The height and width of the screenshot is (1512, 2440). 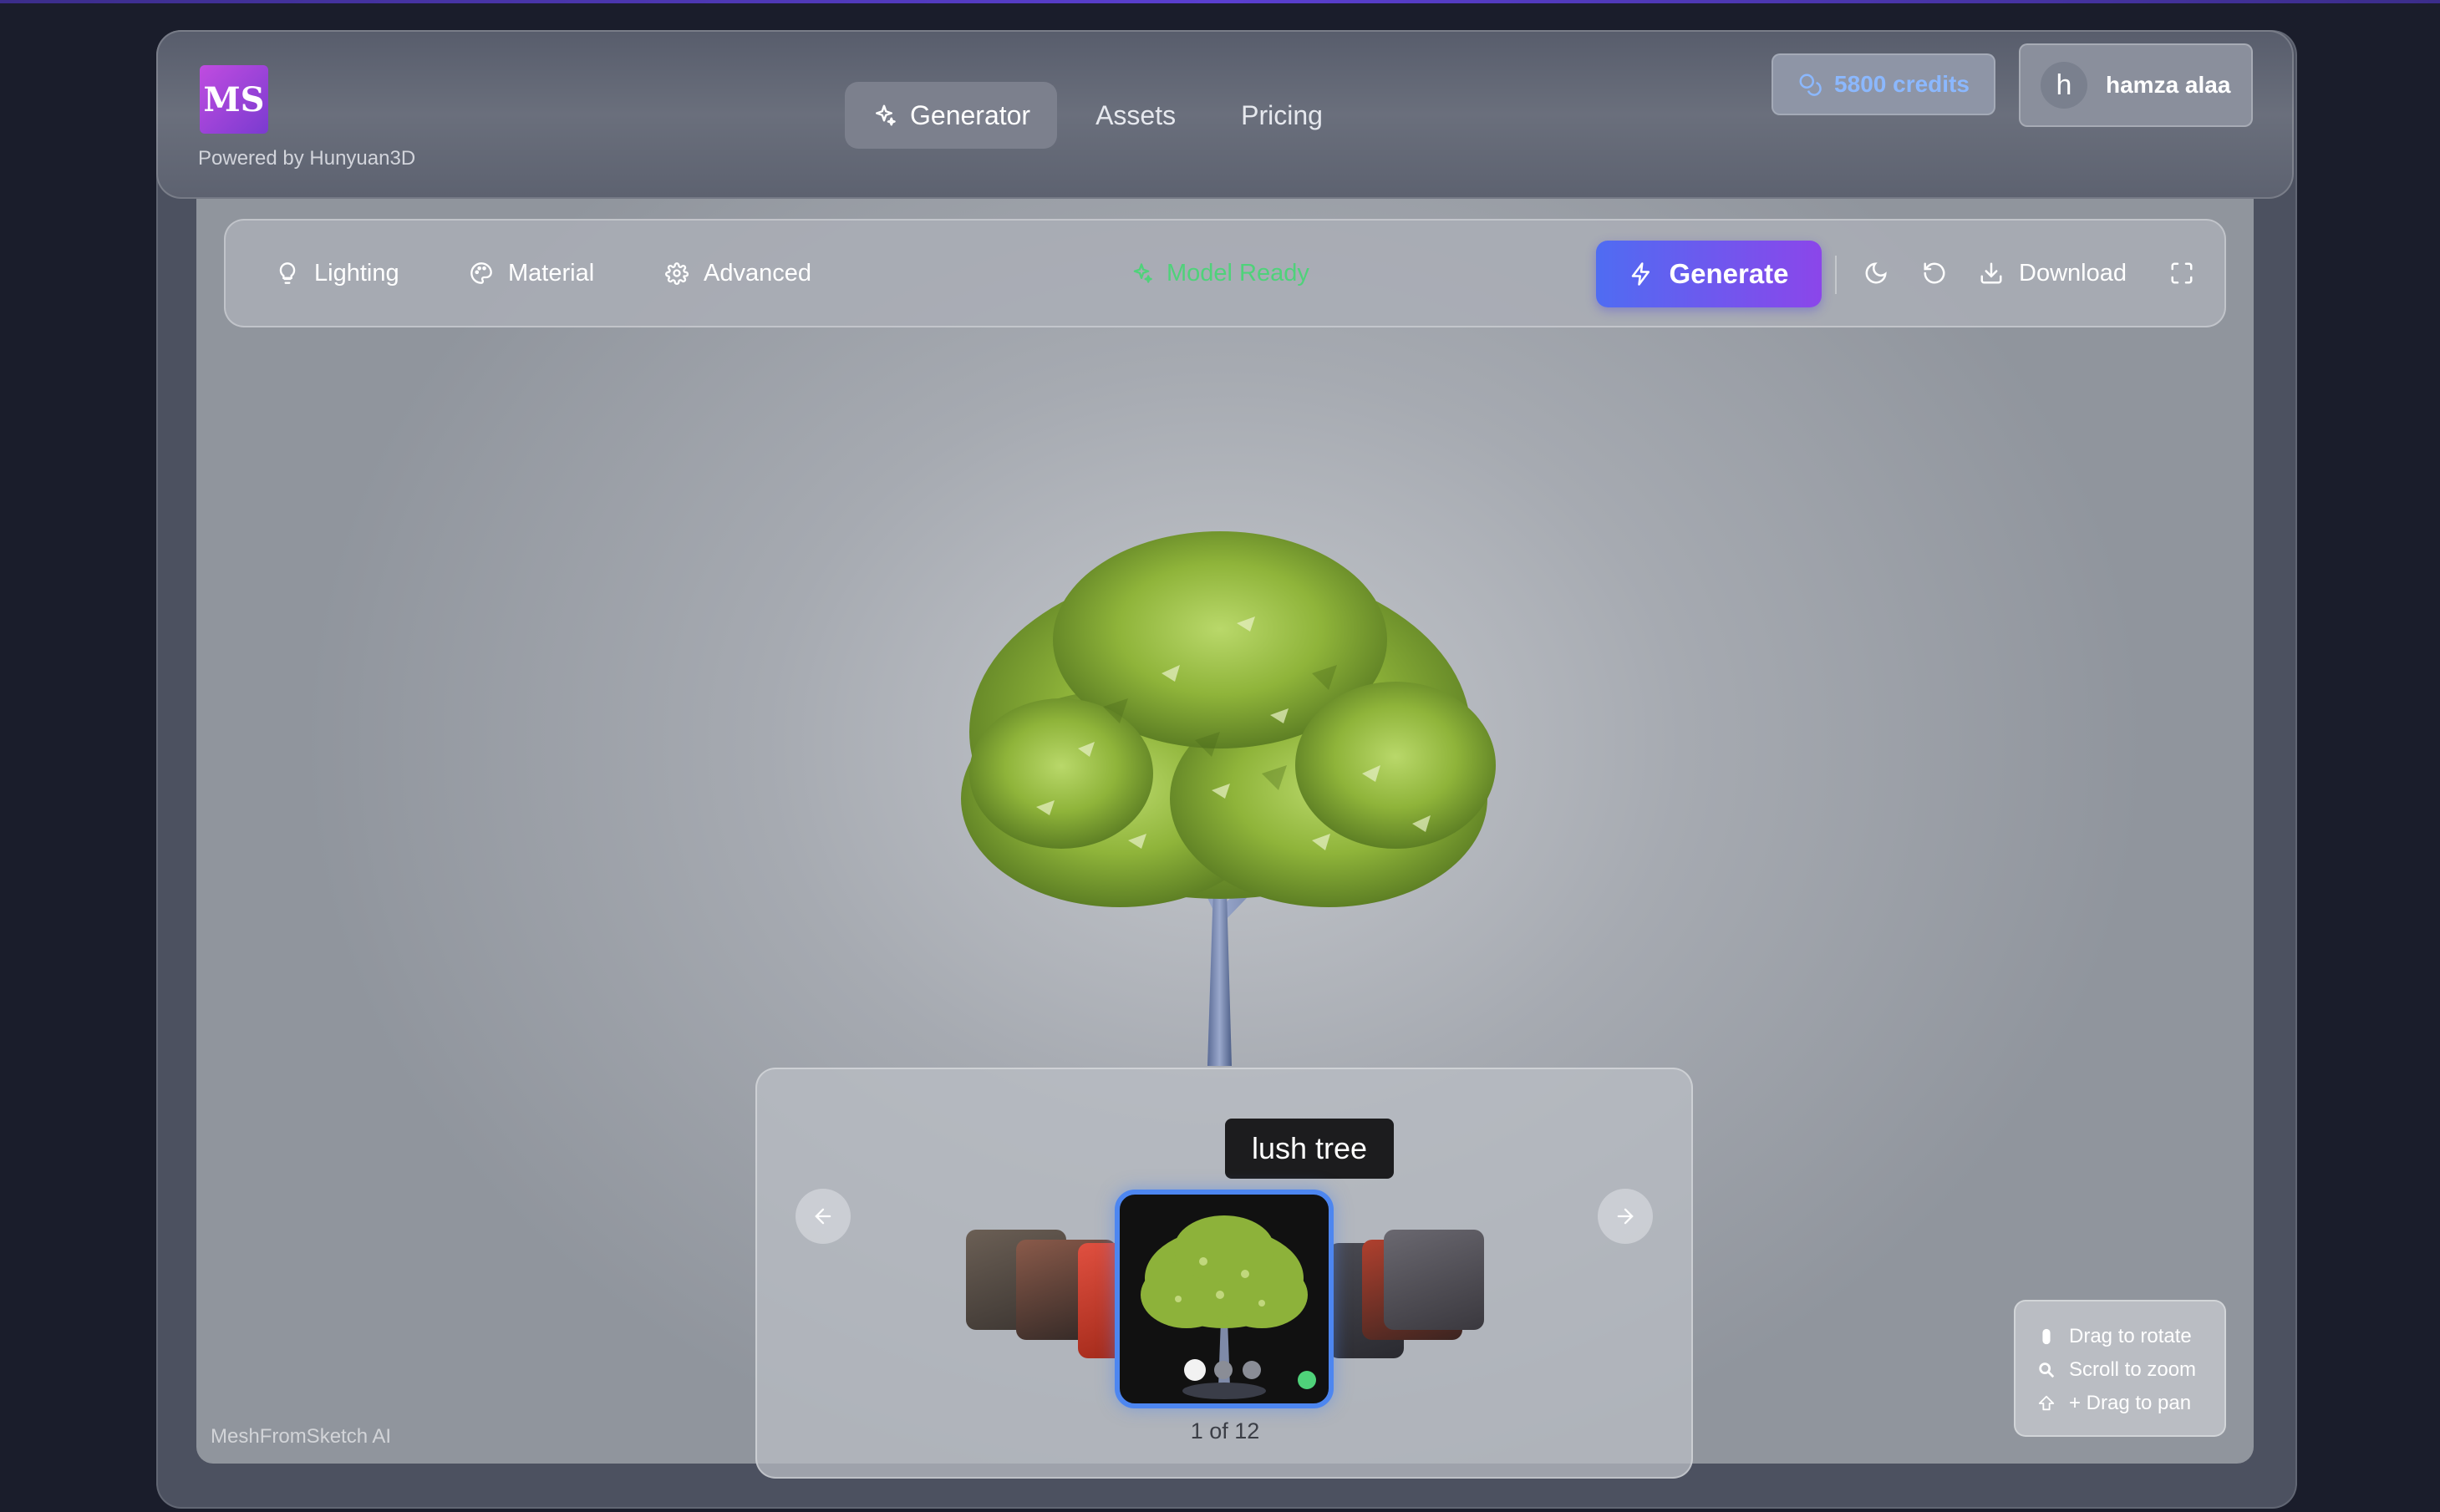 What do you see at coordinates (1641, 274) in the screenshot?
I see `lightning-icon` at bounding box center [1641, 274].